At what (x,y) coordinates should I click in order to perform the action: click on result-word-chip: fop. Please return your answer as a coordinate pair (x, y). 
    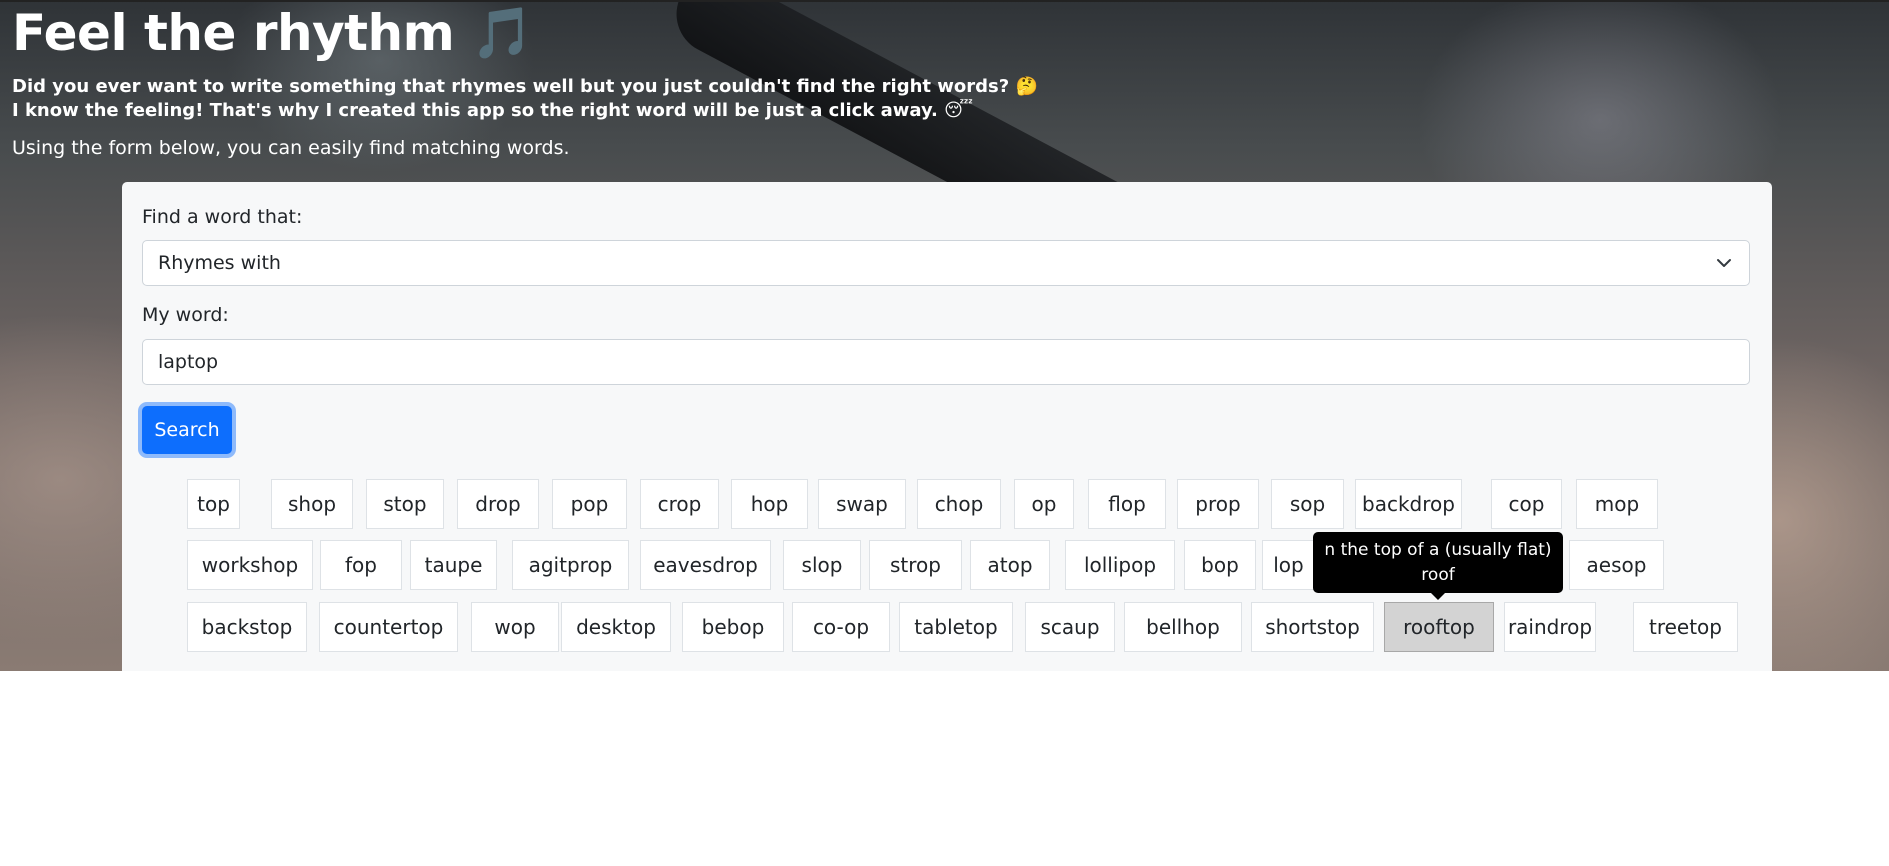
    Looking at the image, I should click on (361, 565).